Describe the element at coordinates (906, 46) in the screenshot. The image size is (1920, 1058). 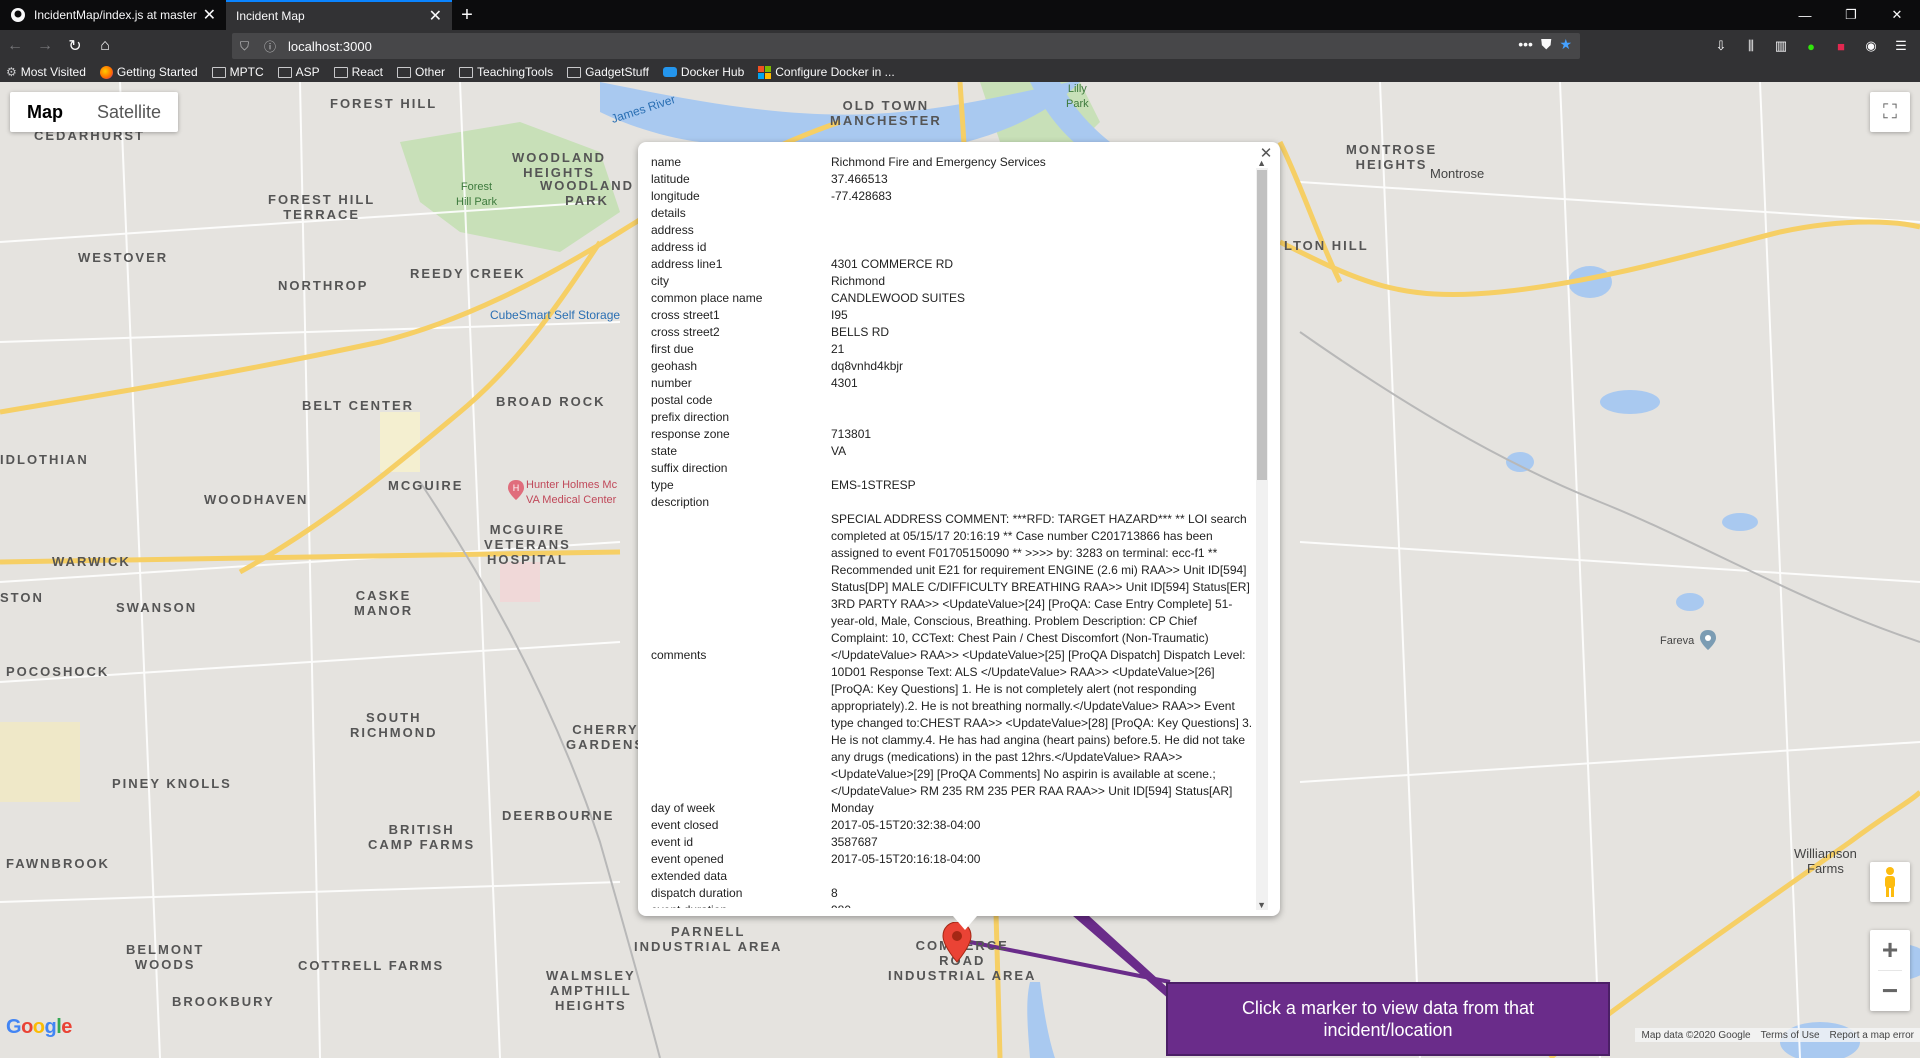
I see `url-bar: ⛉ ⓘ localhost:3000 ••• ⛊ ★` at that location.